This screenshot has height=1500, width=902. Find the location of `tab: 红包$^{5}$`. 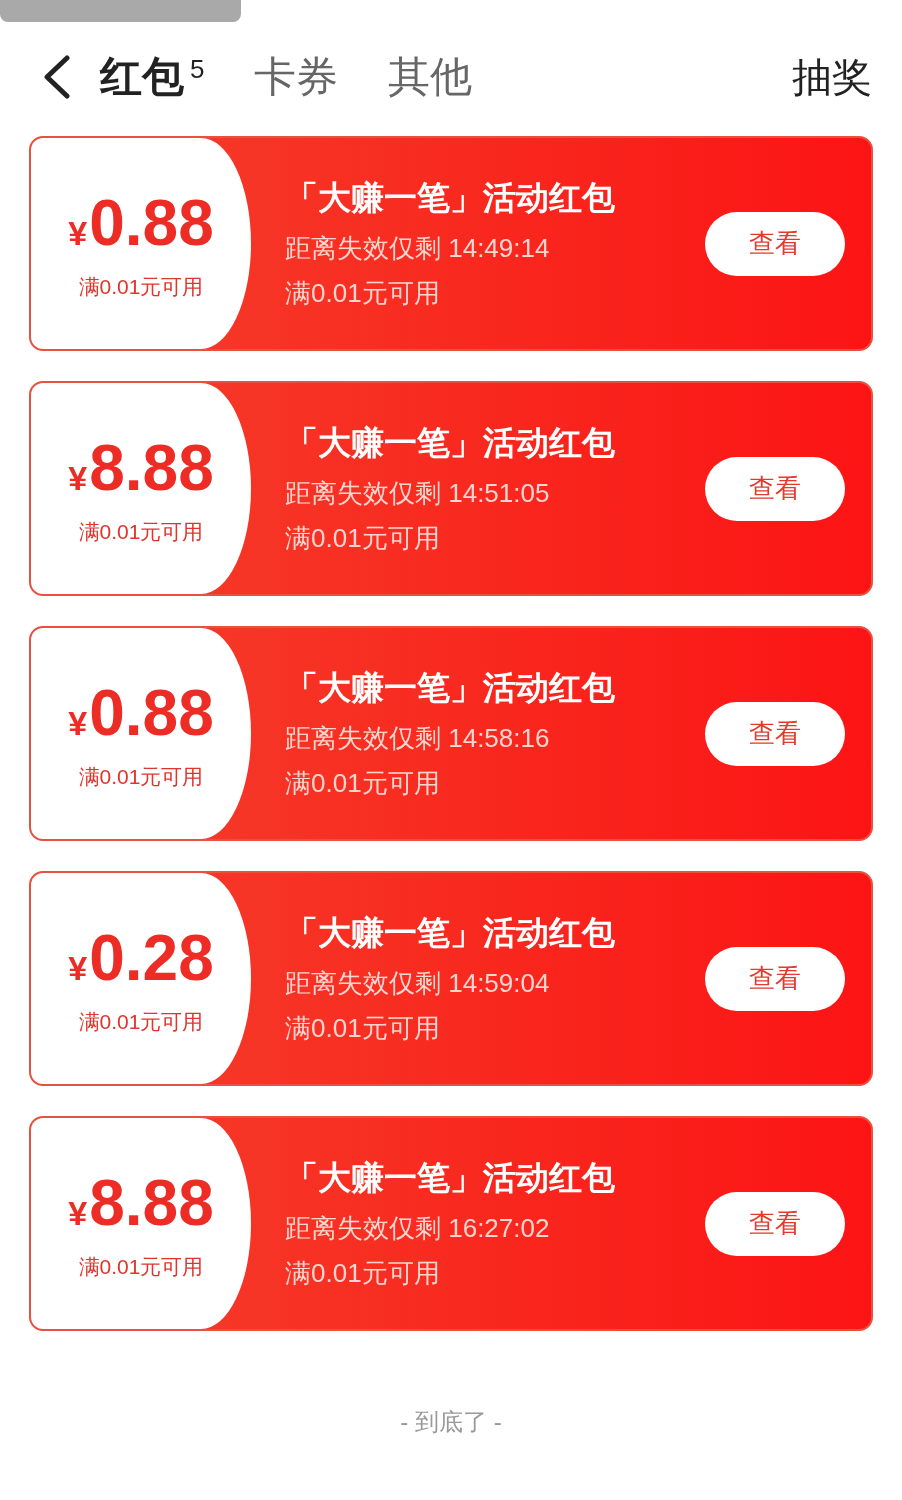

tab: 红包$^{5}$ is located at coordinates (152, 77).